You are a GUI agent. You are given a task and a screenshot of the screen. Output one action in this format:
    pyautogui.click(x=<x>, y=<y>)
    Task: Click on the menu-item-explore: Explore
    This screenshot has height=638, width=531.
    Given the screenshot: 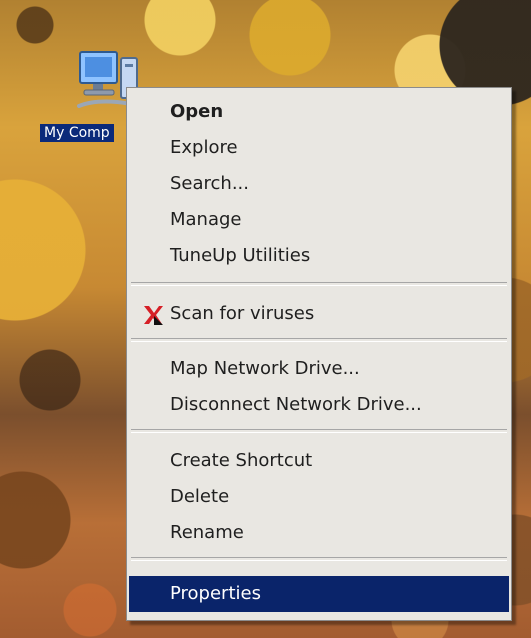 What is the action you would take?
    pyautogui.click(x=319, y=148)
    